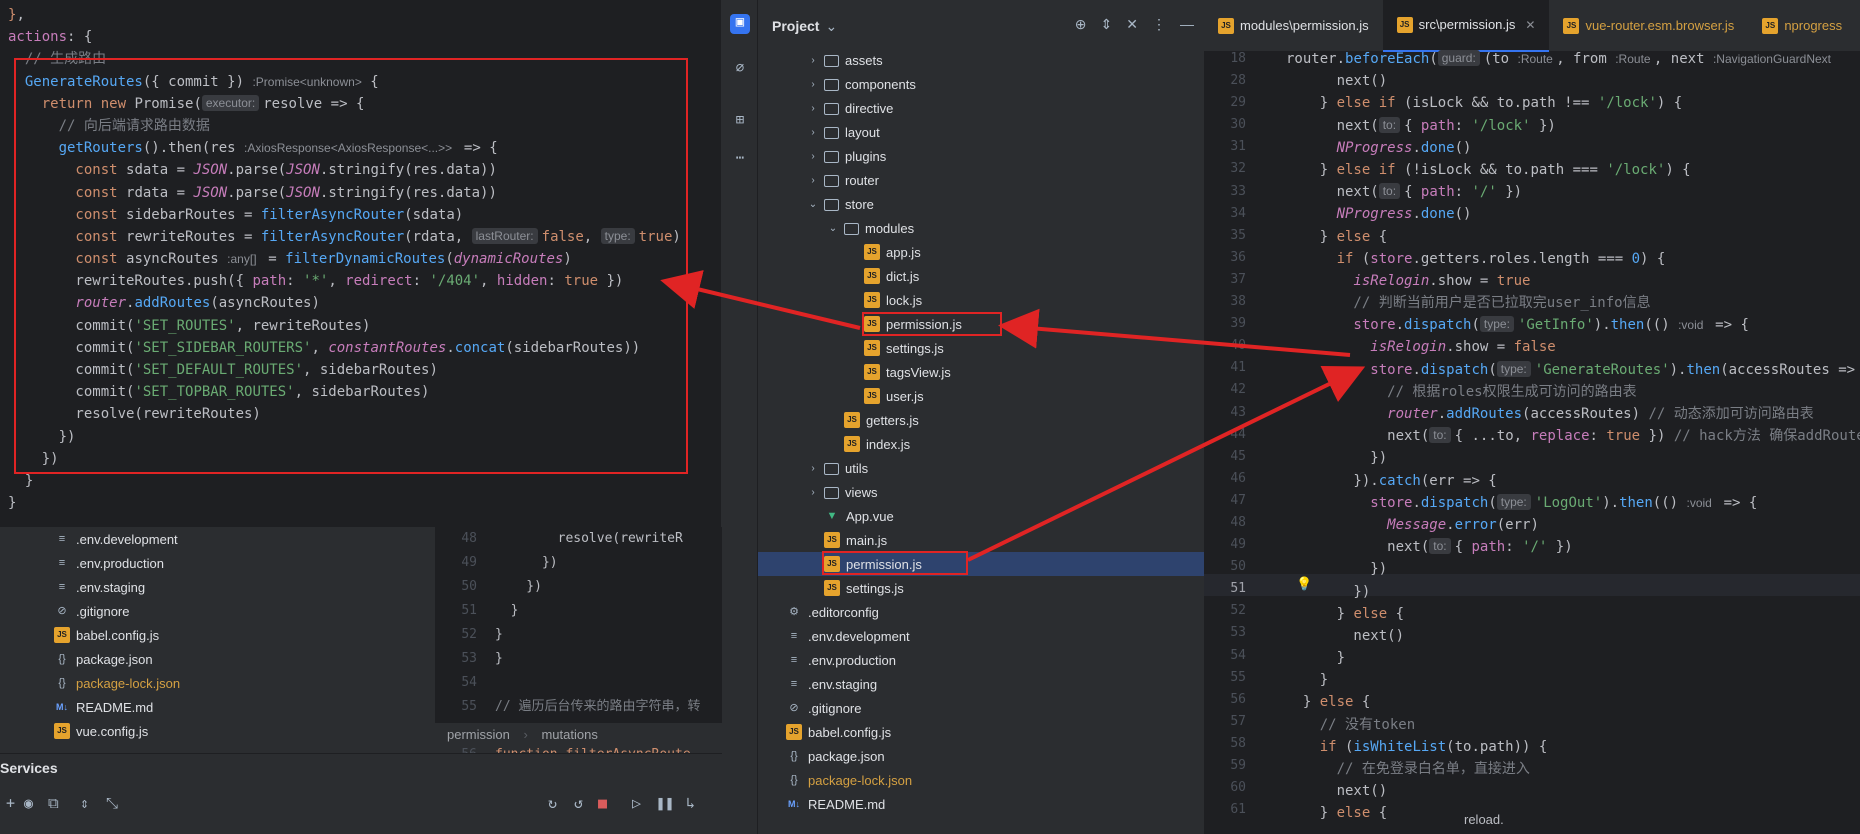 The height and width of the screenshot is (834, 1860). What do you see at coordinates (1573, 347) in the screenshot?
I see `code-line: isRelogin.show = false` at bounding box center [1573, 347].